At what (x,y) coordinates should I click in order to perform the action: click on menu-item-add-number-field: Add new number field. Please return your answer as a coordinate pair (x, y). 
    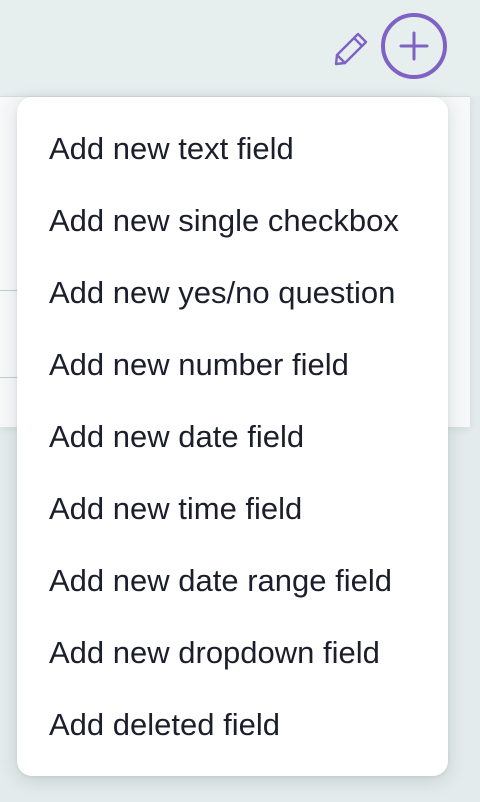
    Looking at the image, I should click on (232, 365).